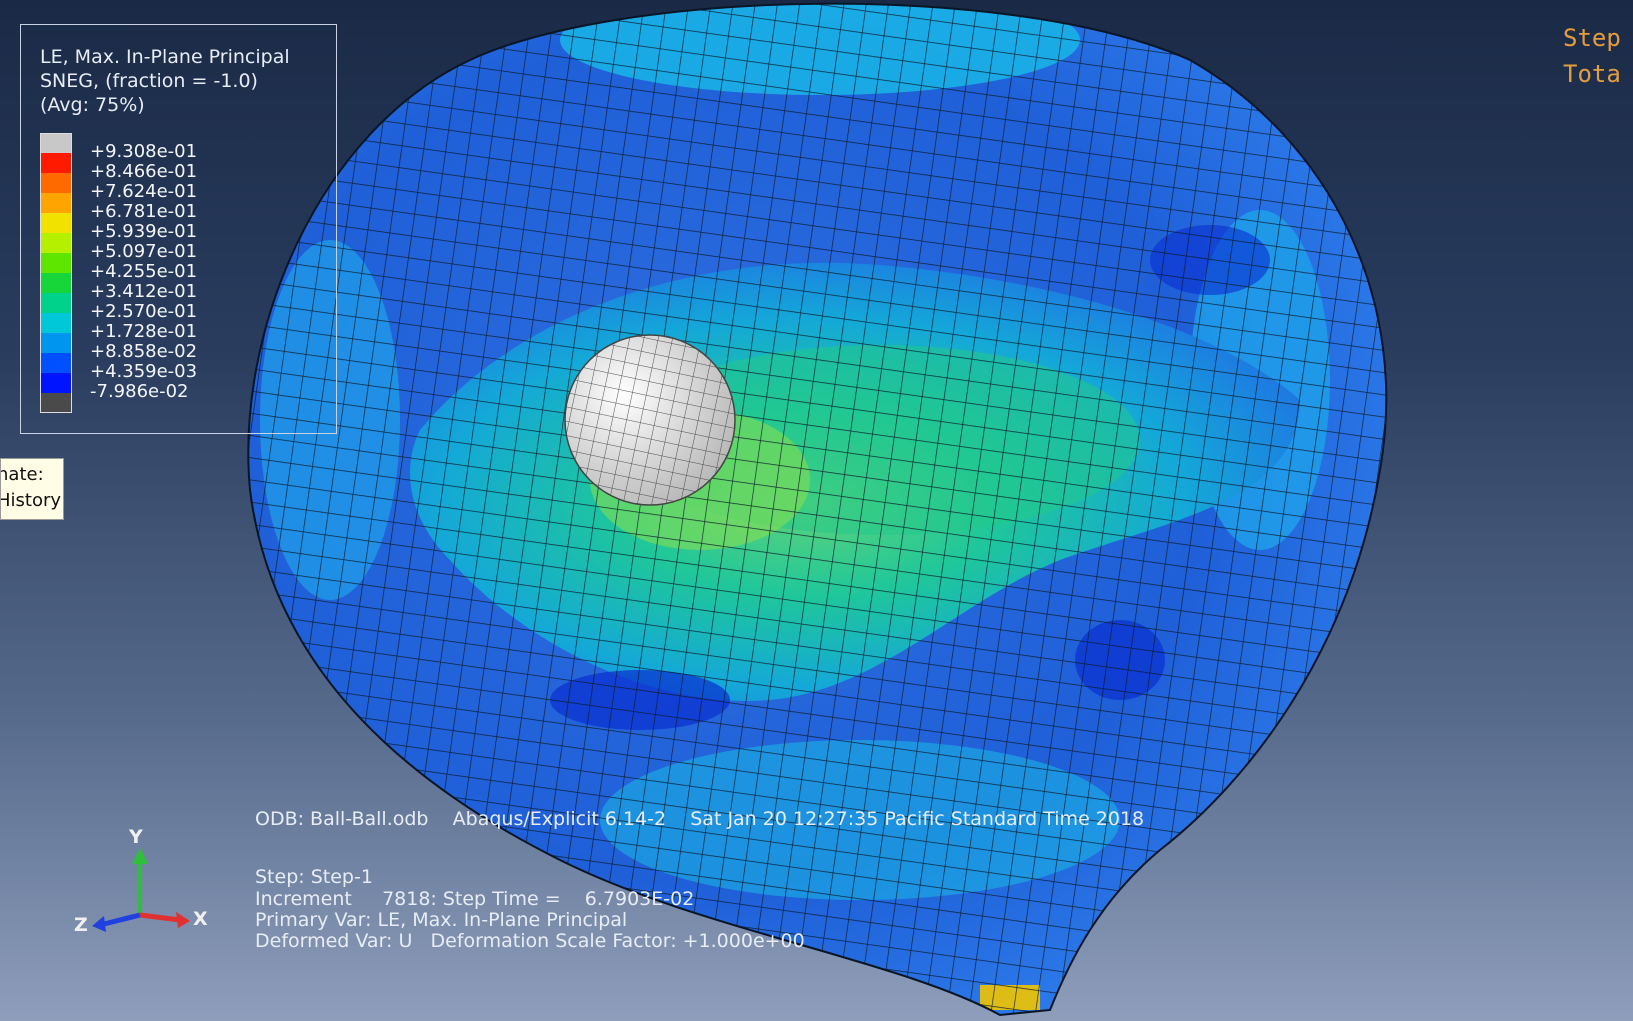 The height and width of the screenshot is (1021, 1633). Describe the element at coordinates (32, 489) in the screenshot. I see `tooltip: nate: History` at that location.